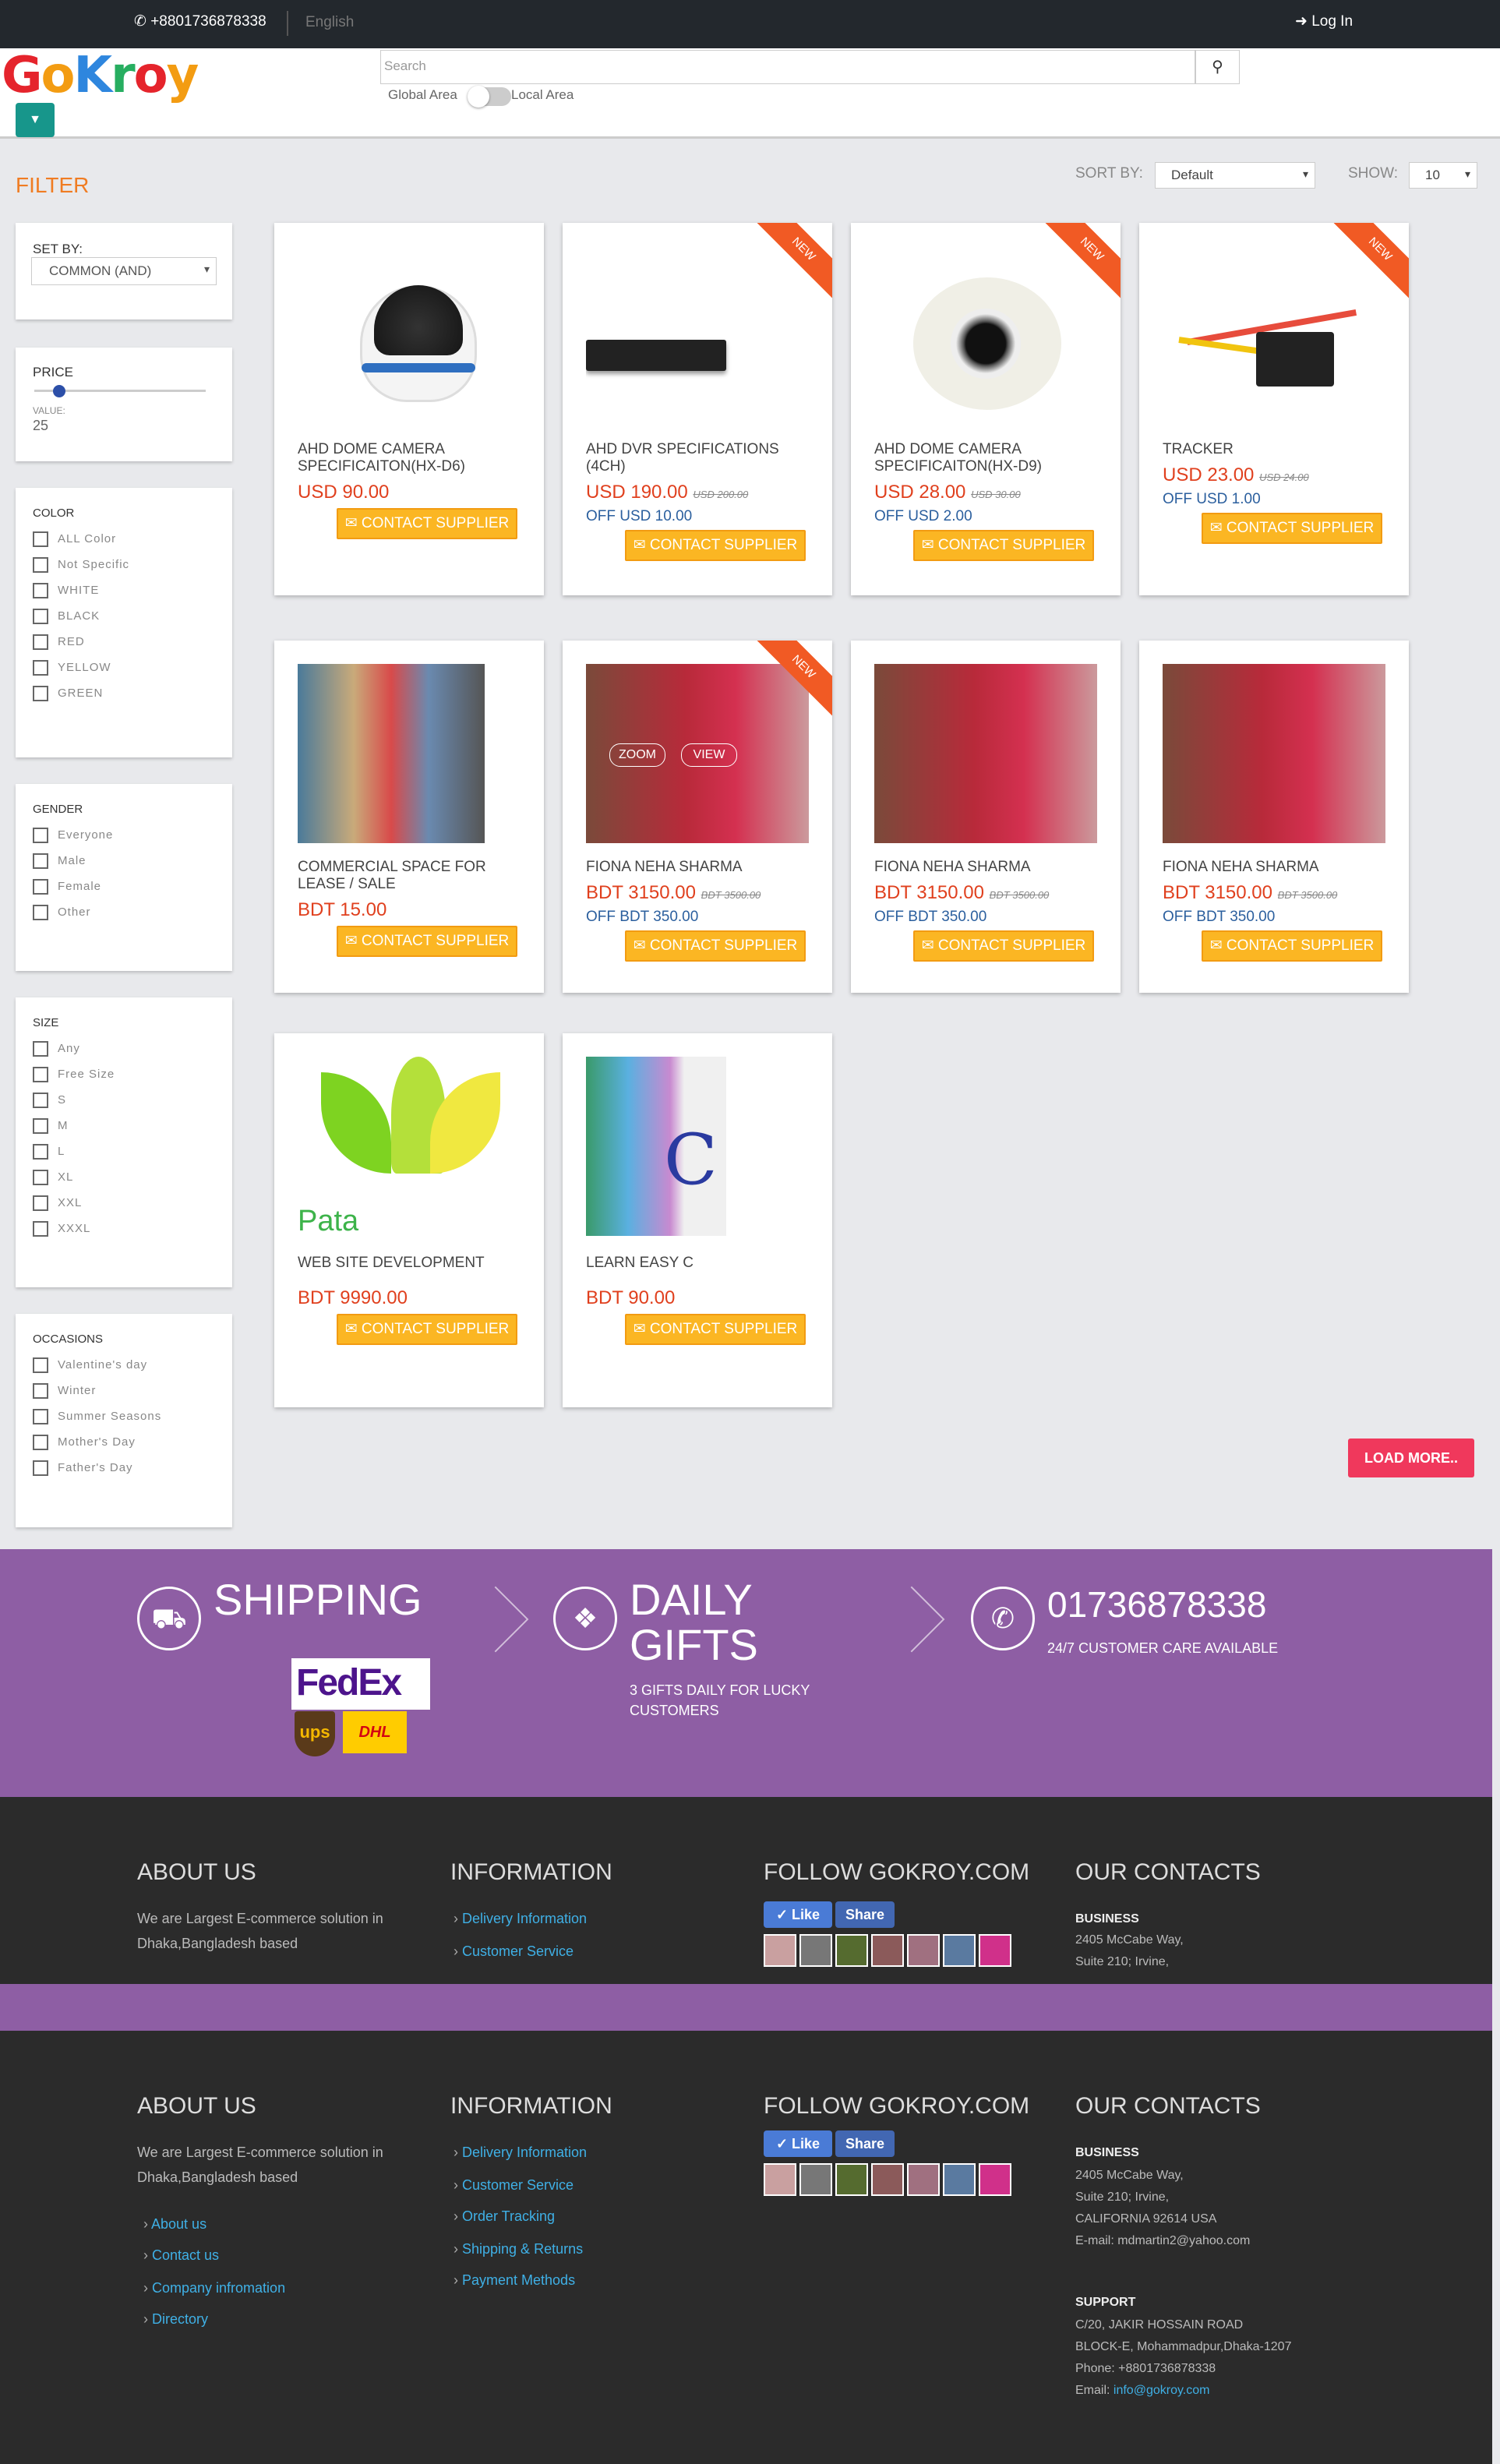  I want to click on info-link: Shipping & Returns, so click(519, 2249).